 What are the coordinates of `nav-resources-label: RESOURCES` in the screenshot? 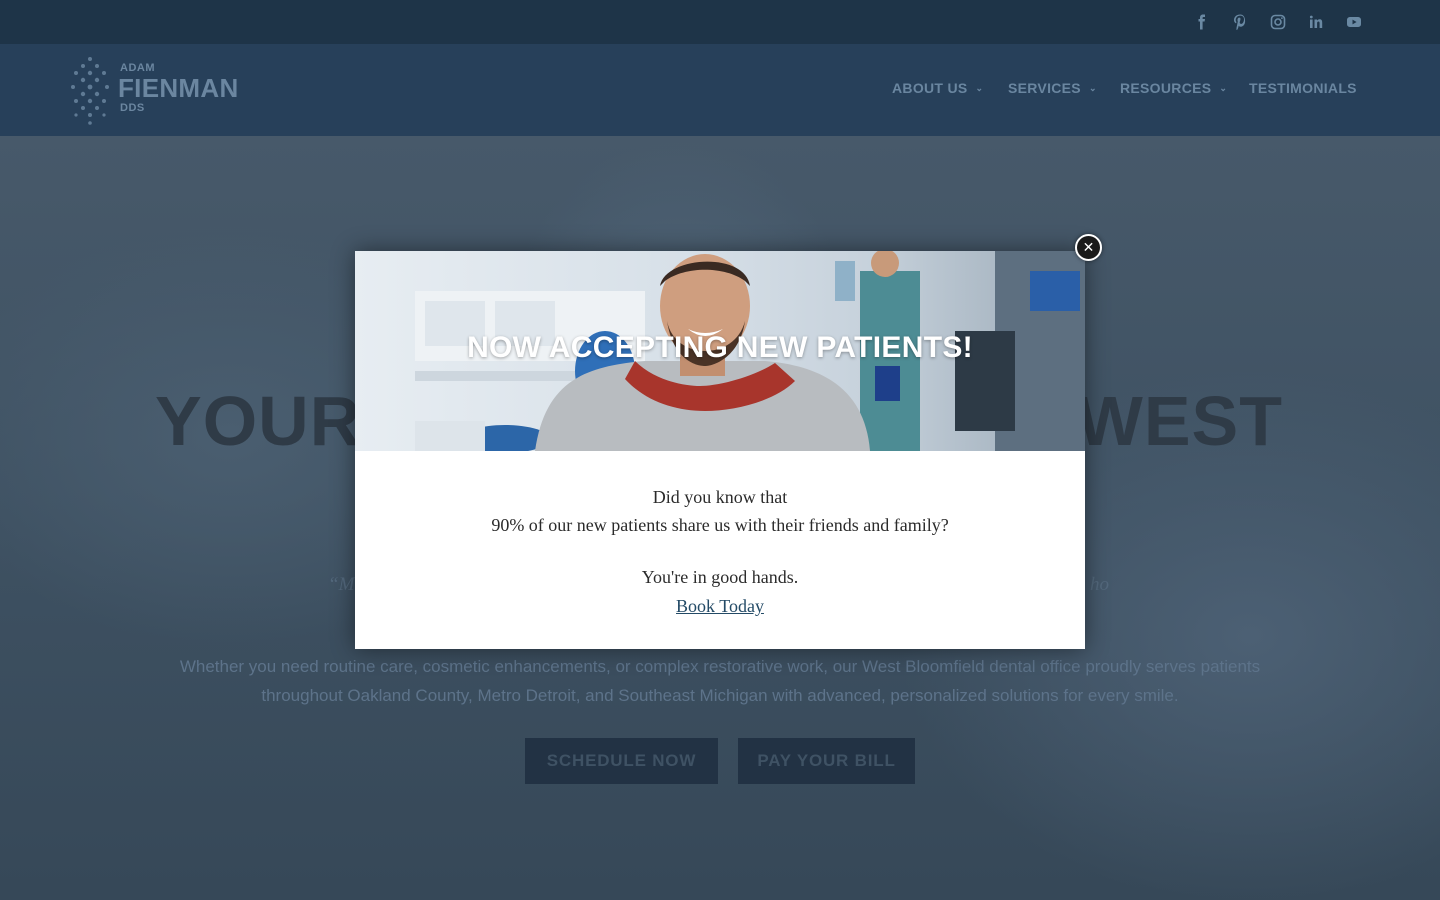 It's located at (1166, 88).